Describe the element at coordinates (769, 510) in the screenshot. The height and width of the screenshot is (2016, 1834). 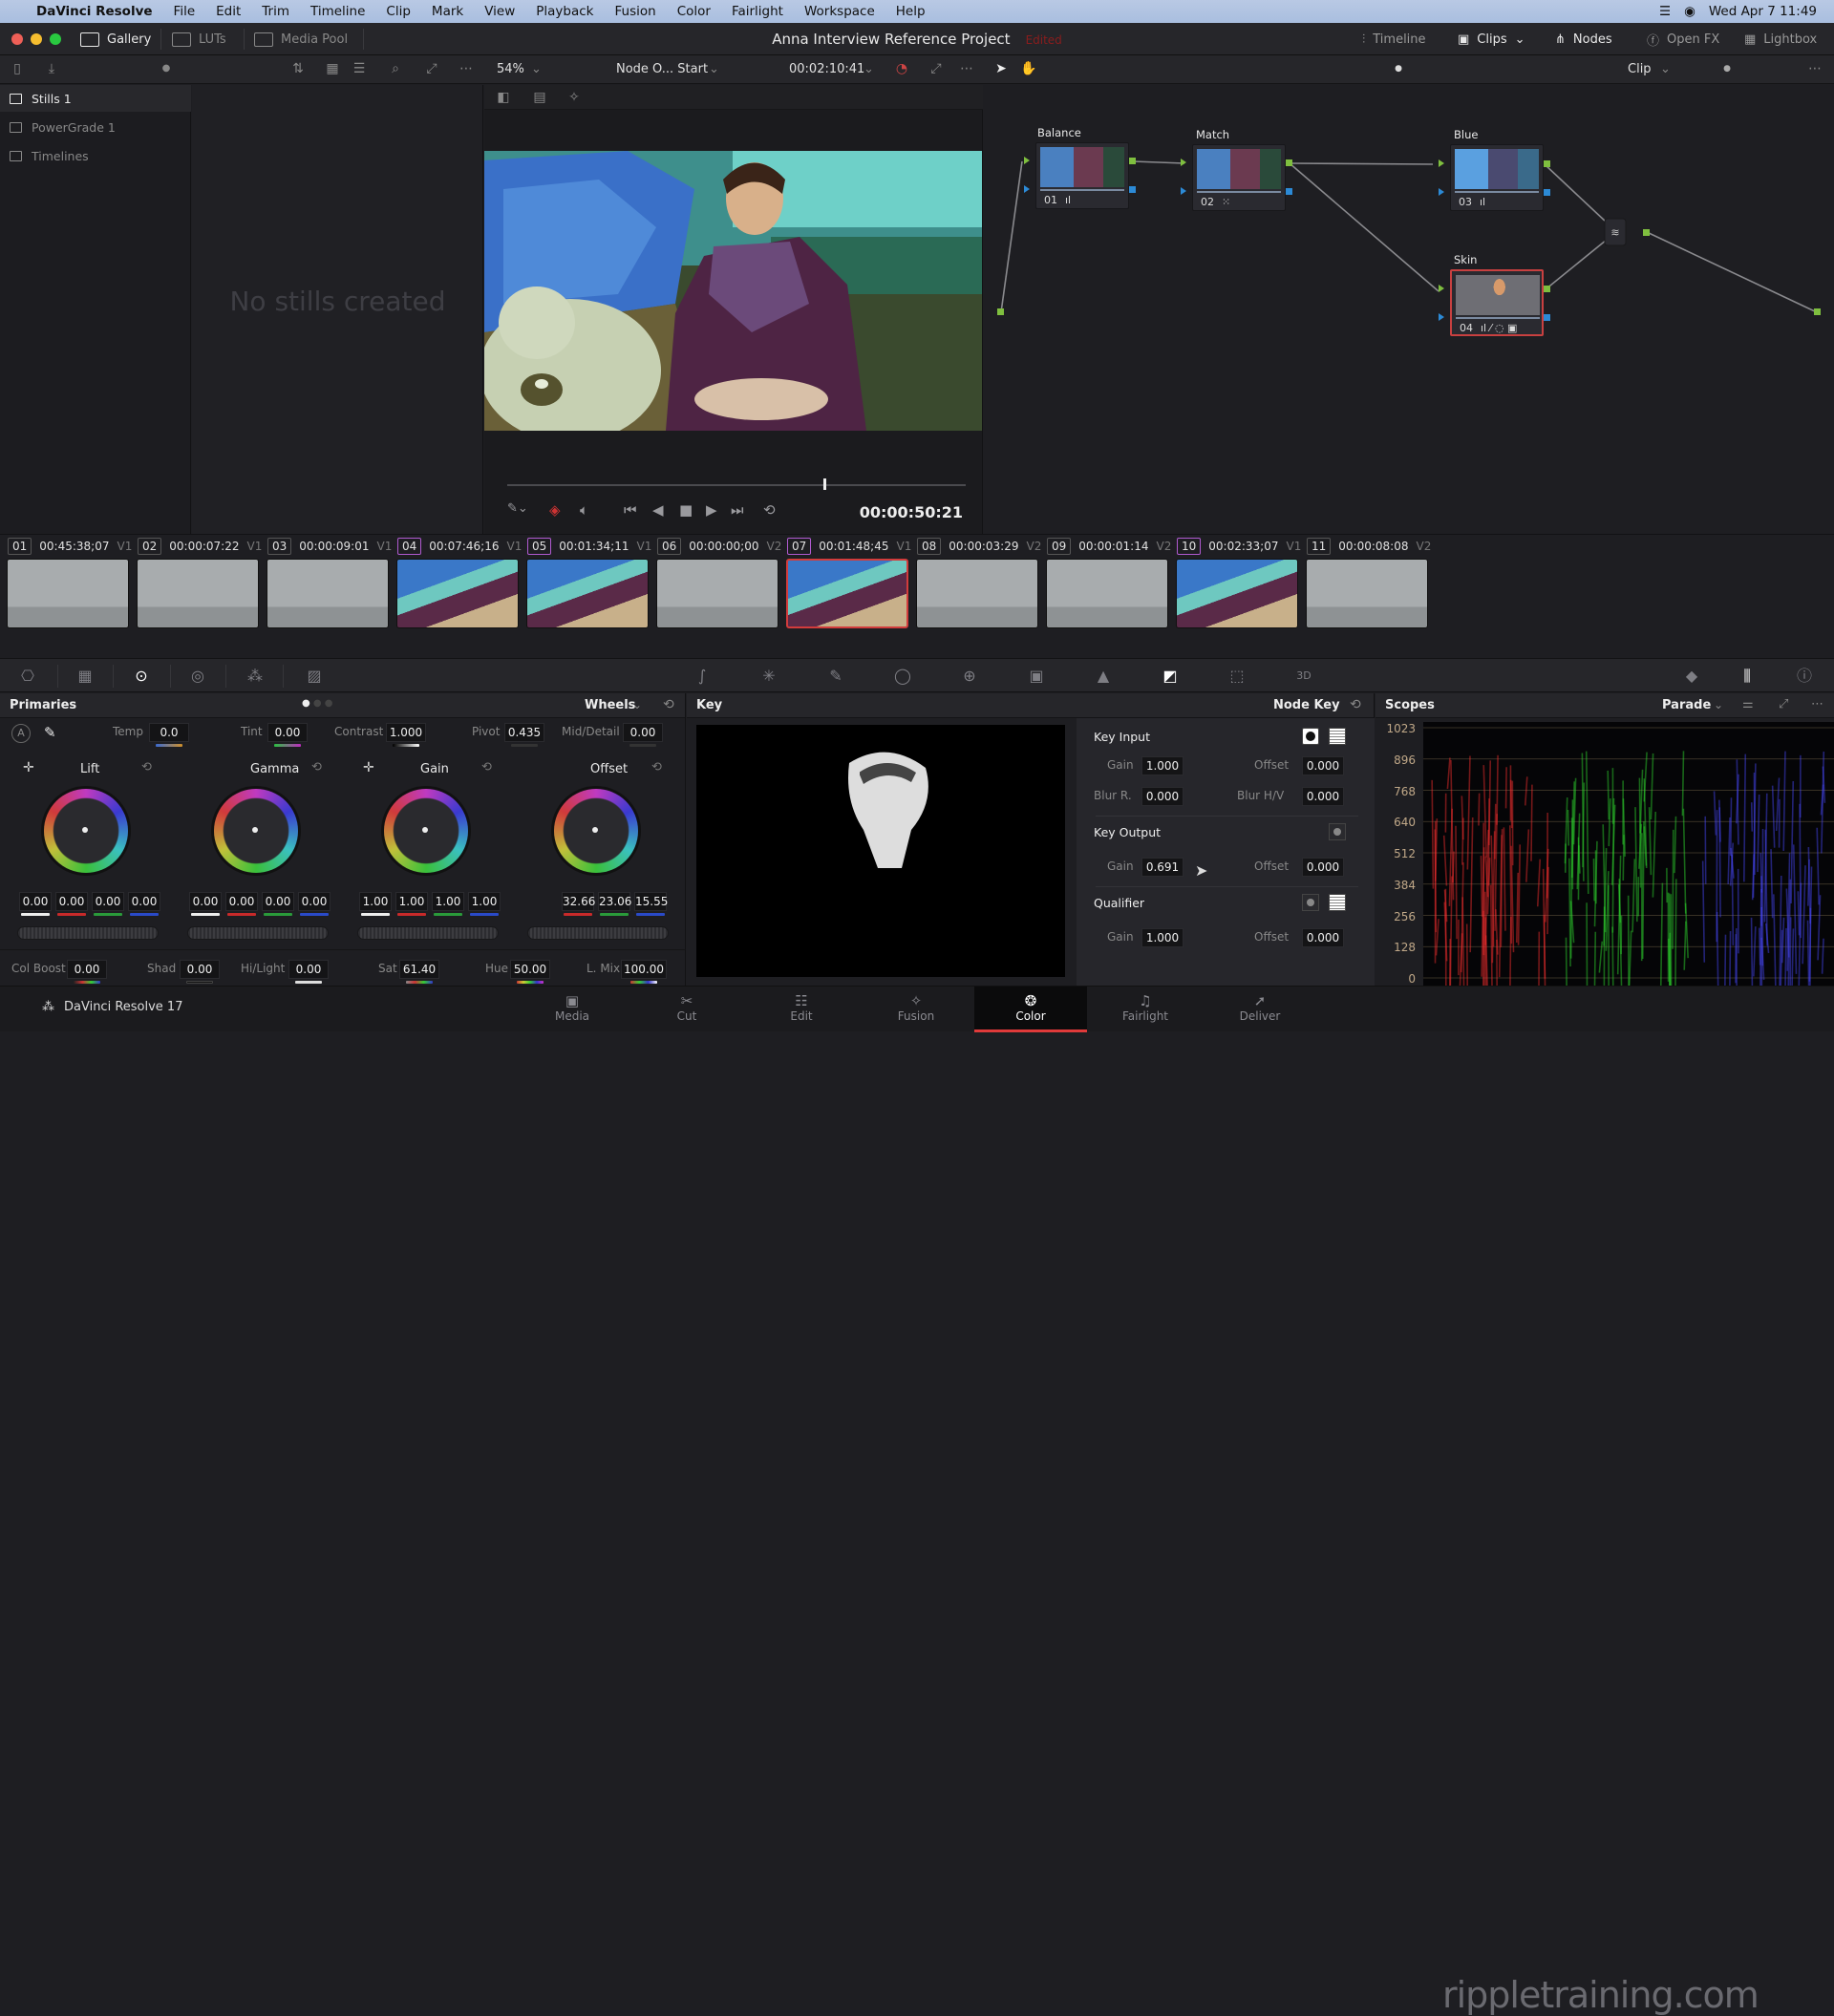
I see `loop-icon: ⟲` at that location.